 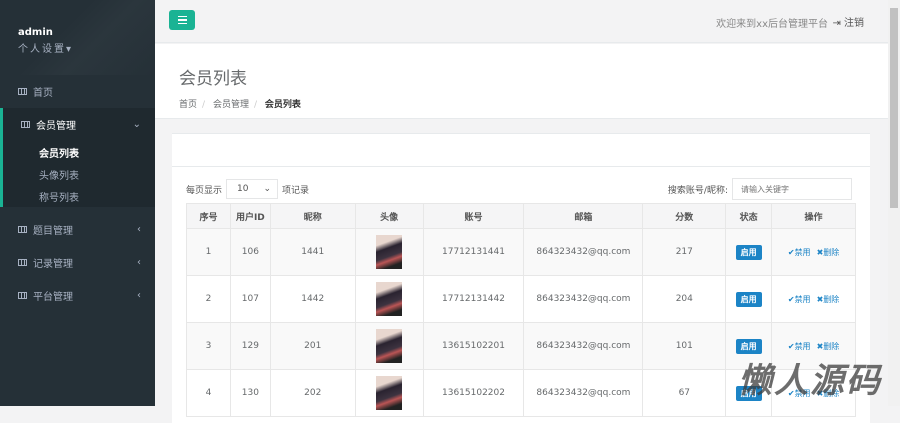 What do you see at coordinates (772, 24) in the screenshot?
I see `welcome-text: 欢迎来到xx后台管理平台` at bounding box center [772, 24].